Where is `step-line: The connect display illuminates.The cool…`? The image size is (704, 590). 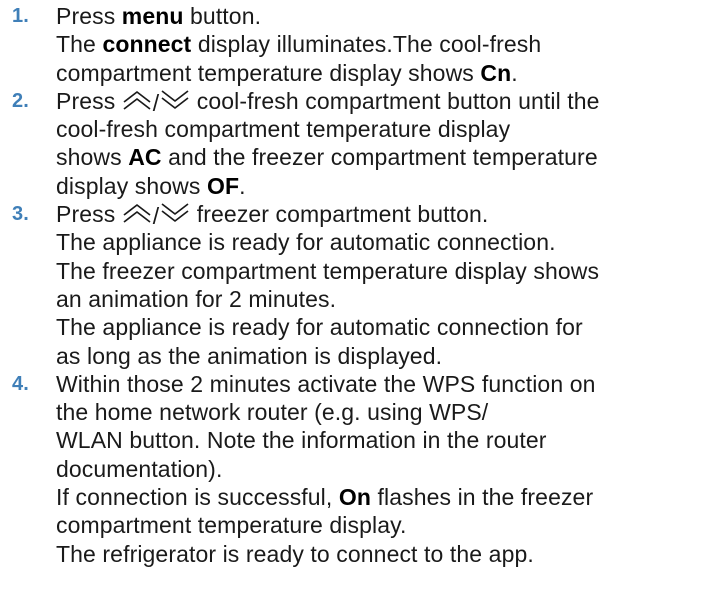
step-line: The connect display illuminates.The cool… is located at coordinates (373, 44).